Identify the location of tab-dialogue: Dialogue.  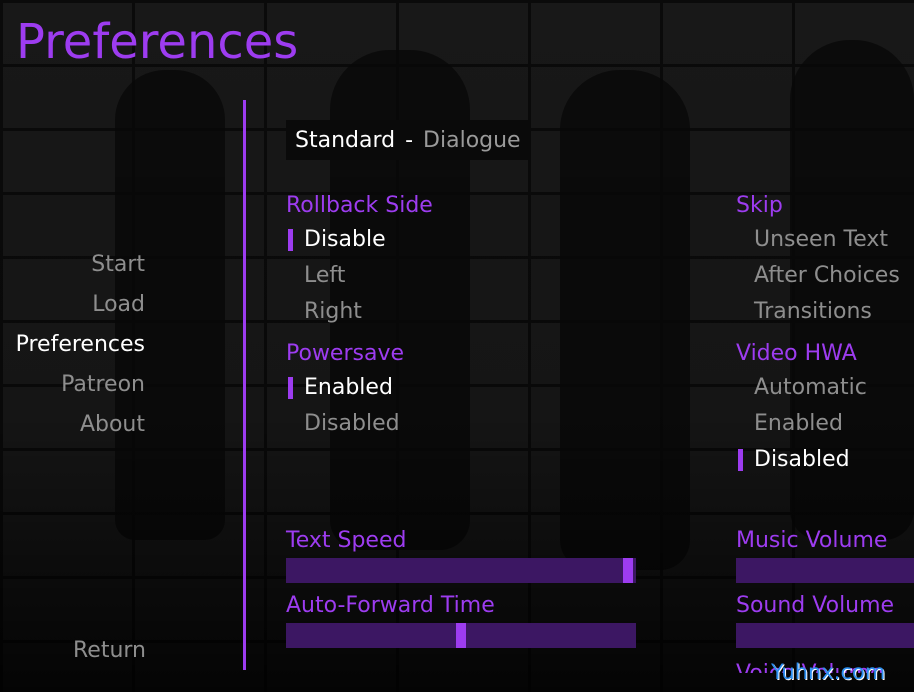
(472, 140).